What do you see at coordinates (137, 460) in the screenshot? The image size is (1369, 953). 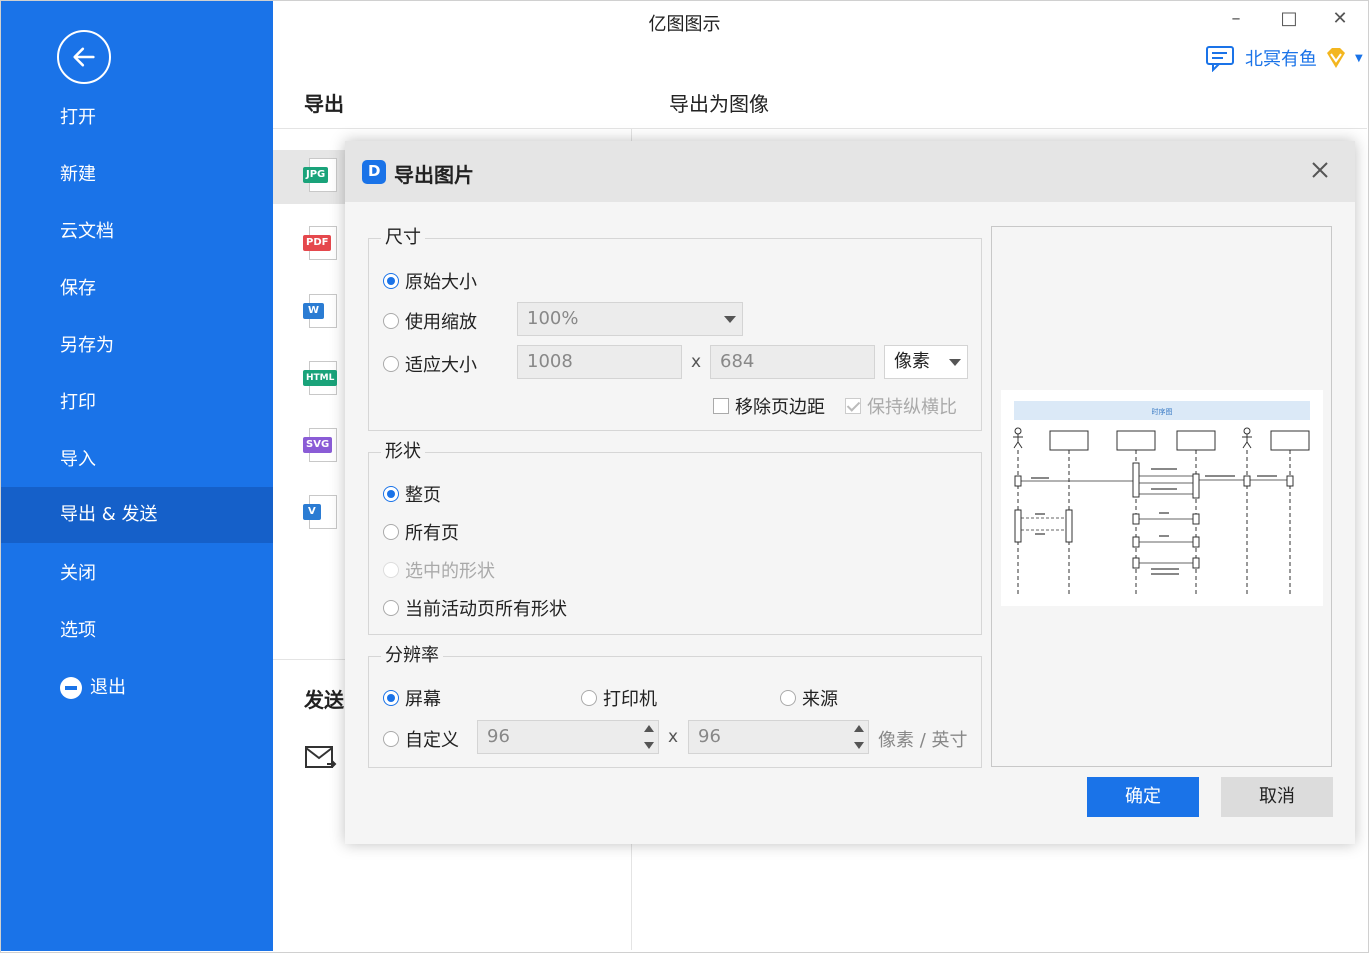 I see `sidebar-item-import: 导入` at bounding box center [137, 460].